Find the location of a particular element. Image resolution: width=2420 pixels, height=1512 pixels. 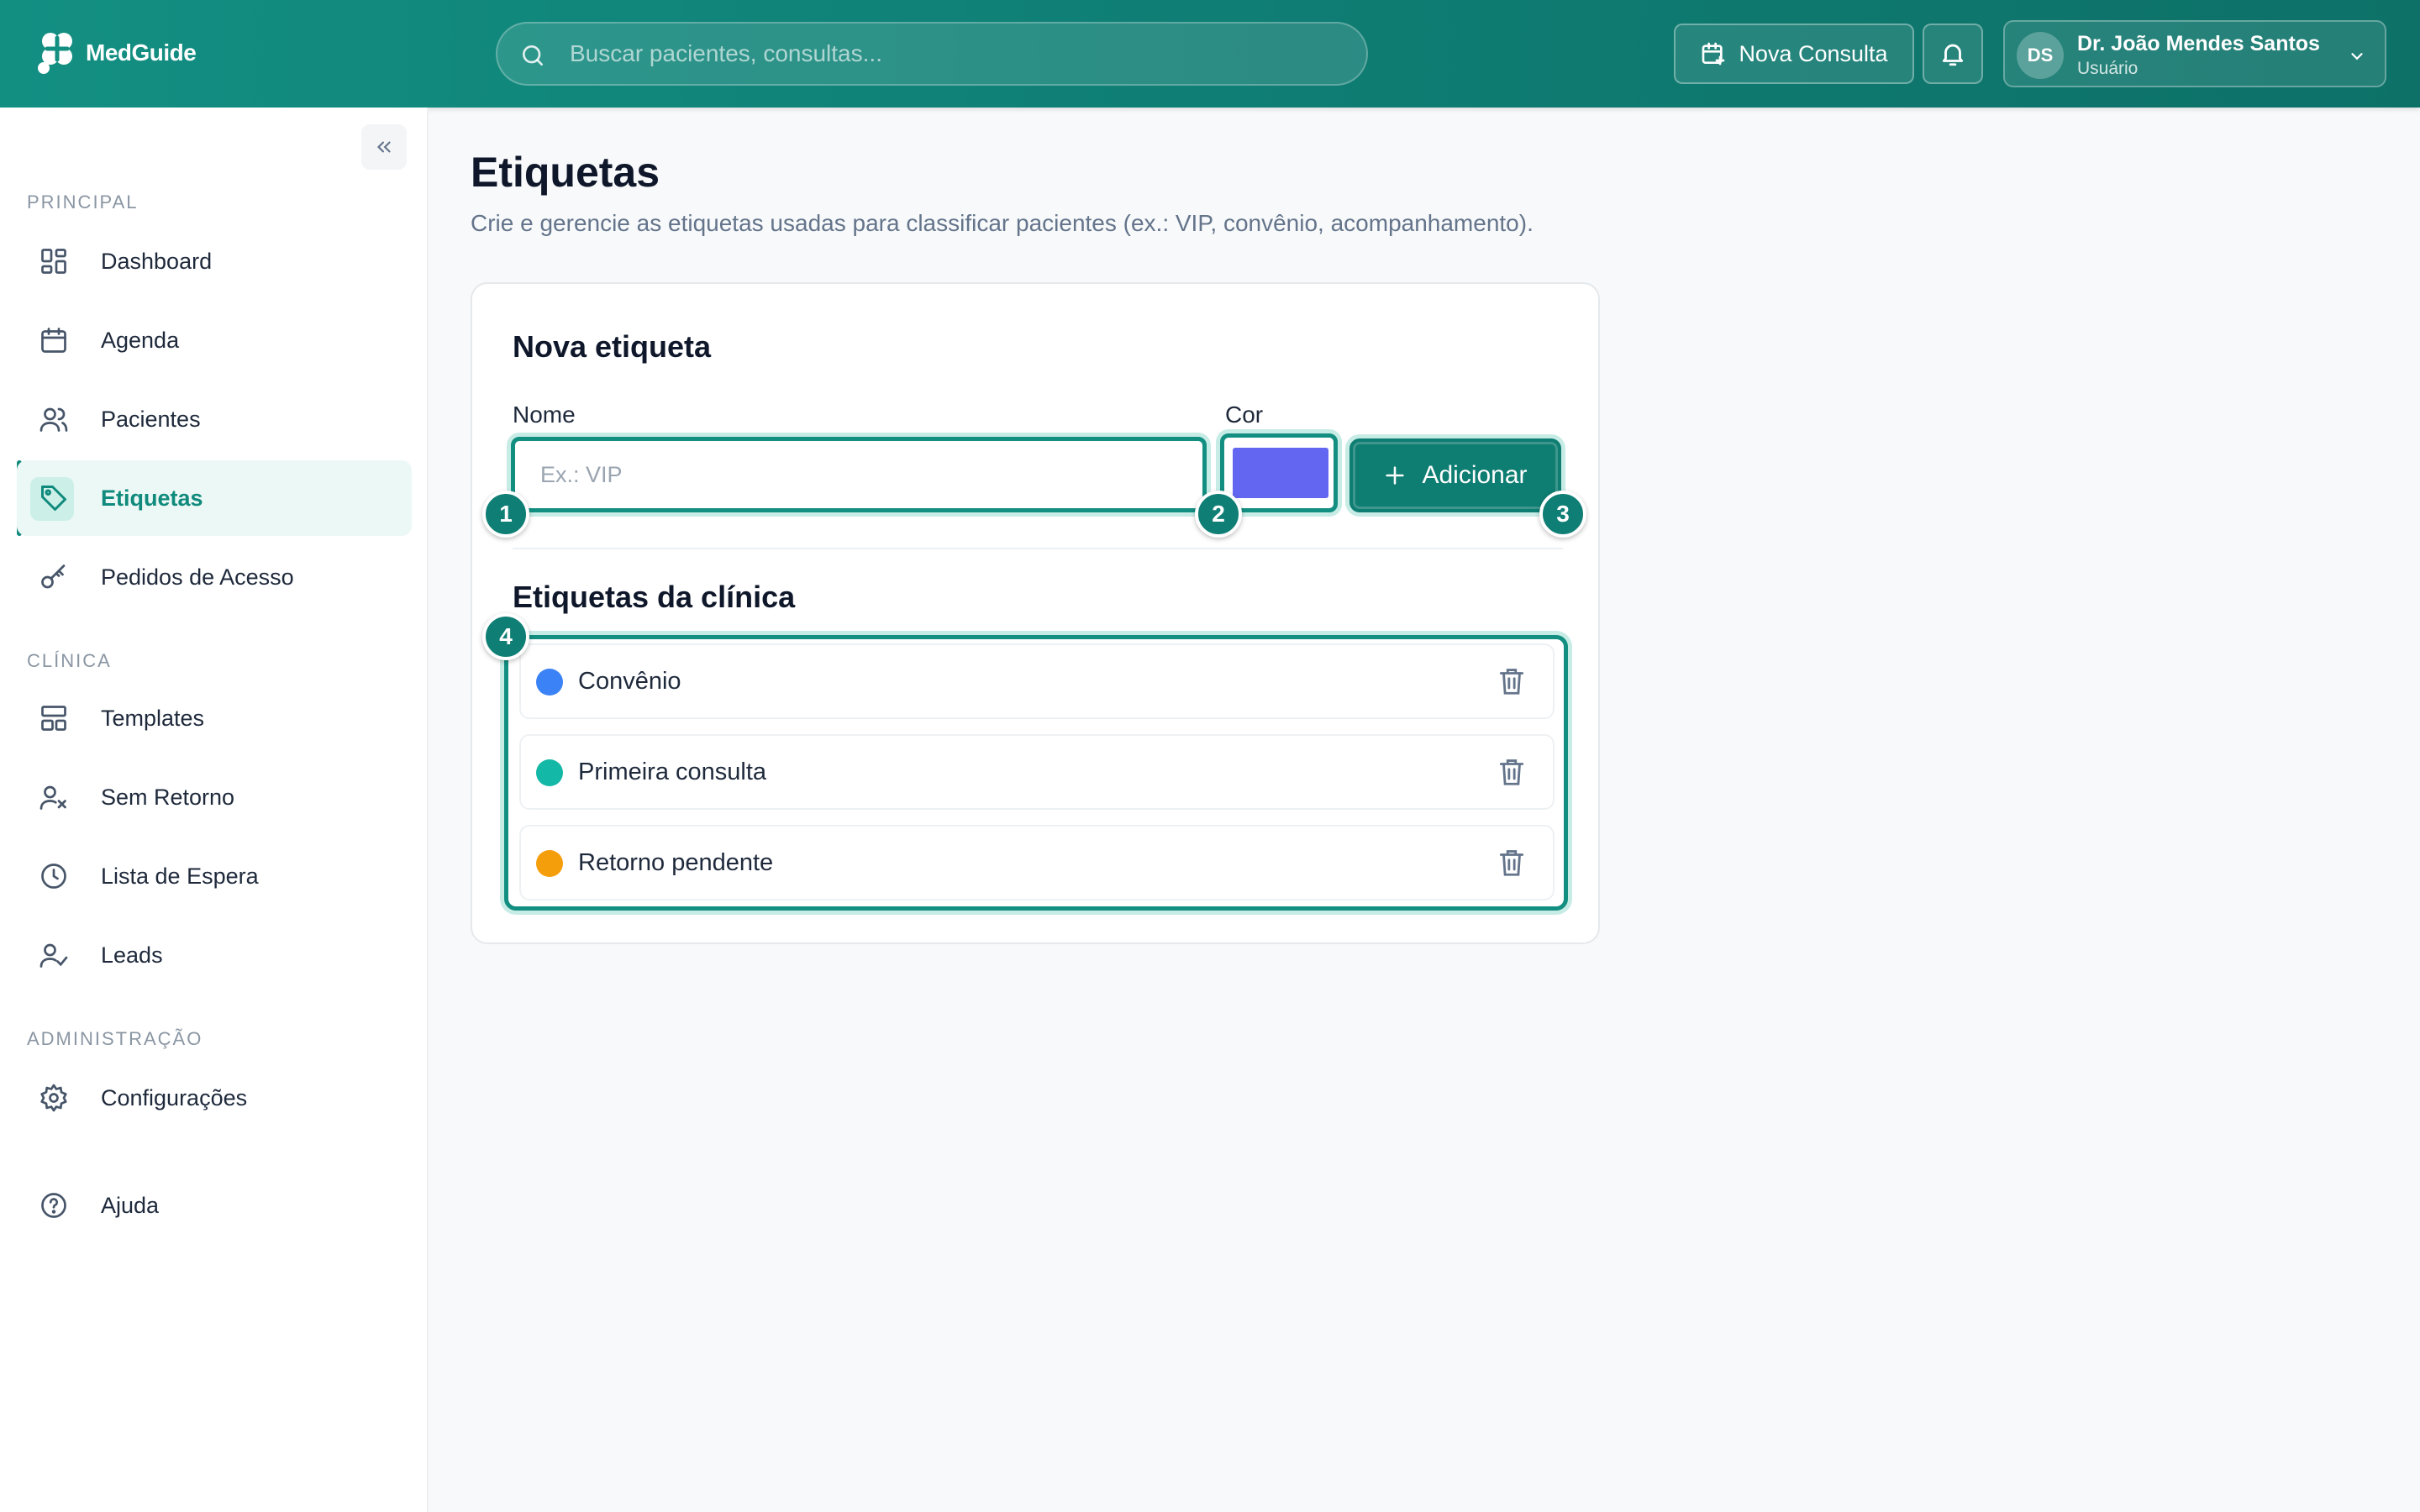

tag-name: Primeira consulta is located at coordinates (673, 772).